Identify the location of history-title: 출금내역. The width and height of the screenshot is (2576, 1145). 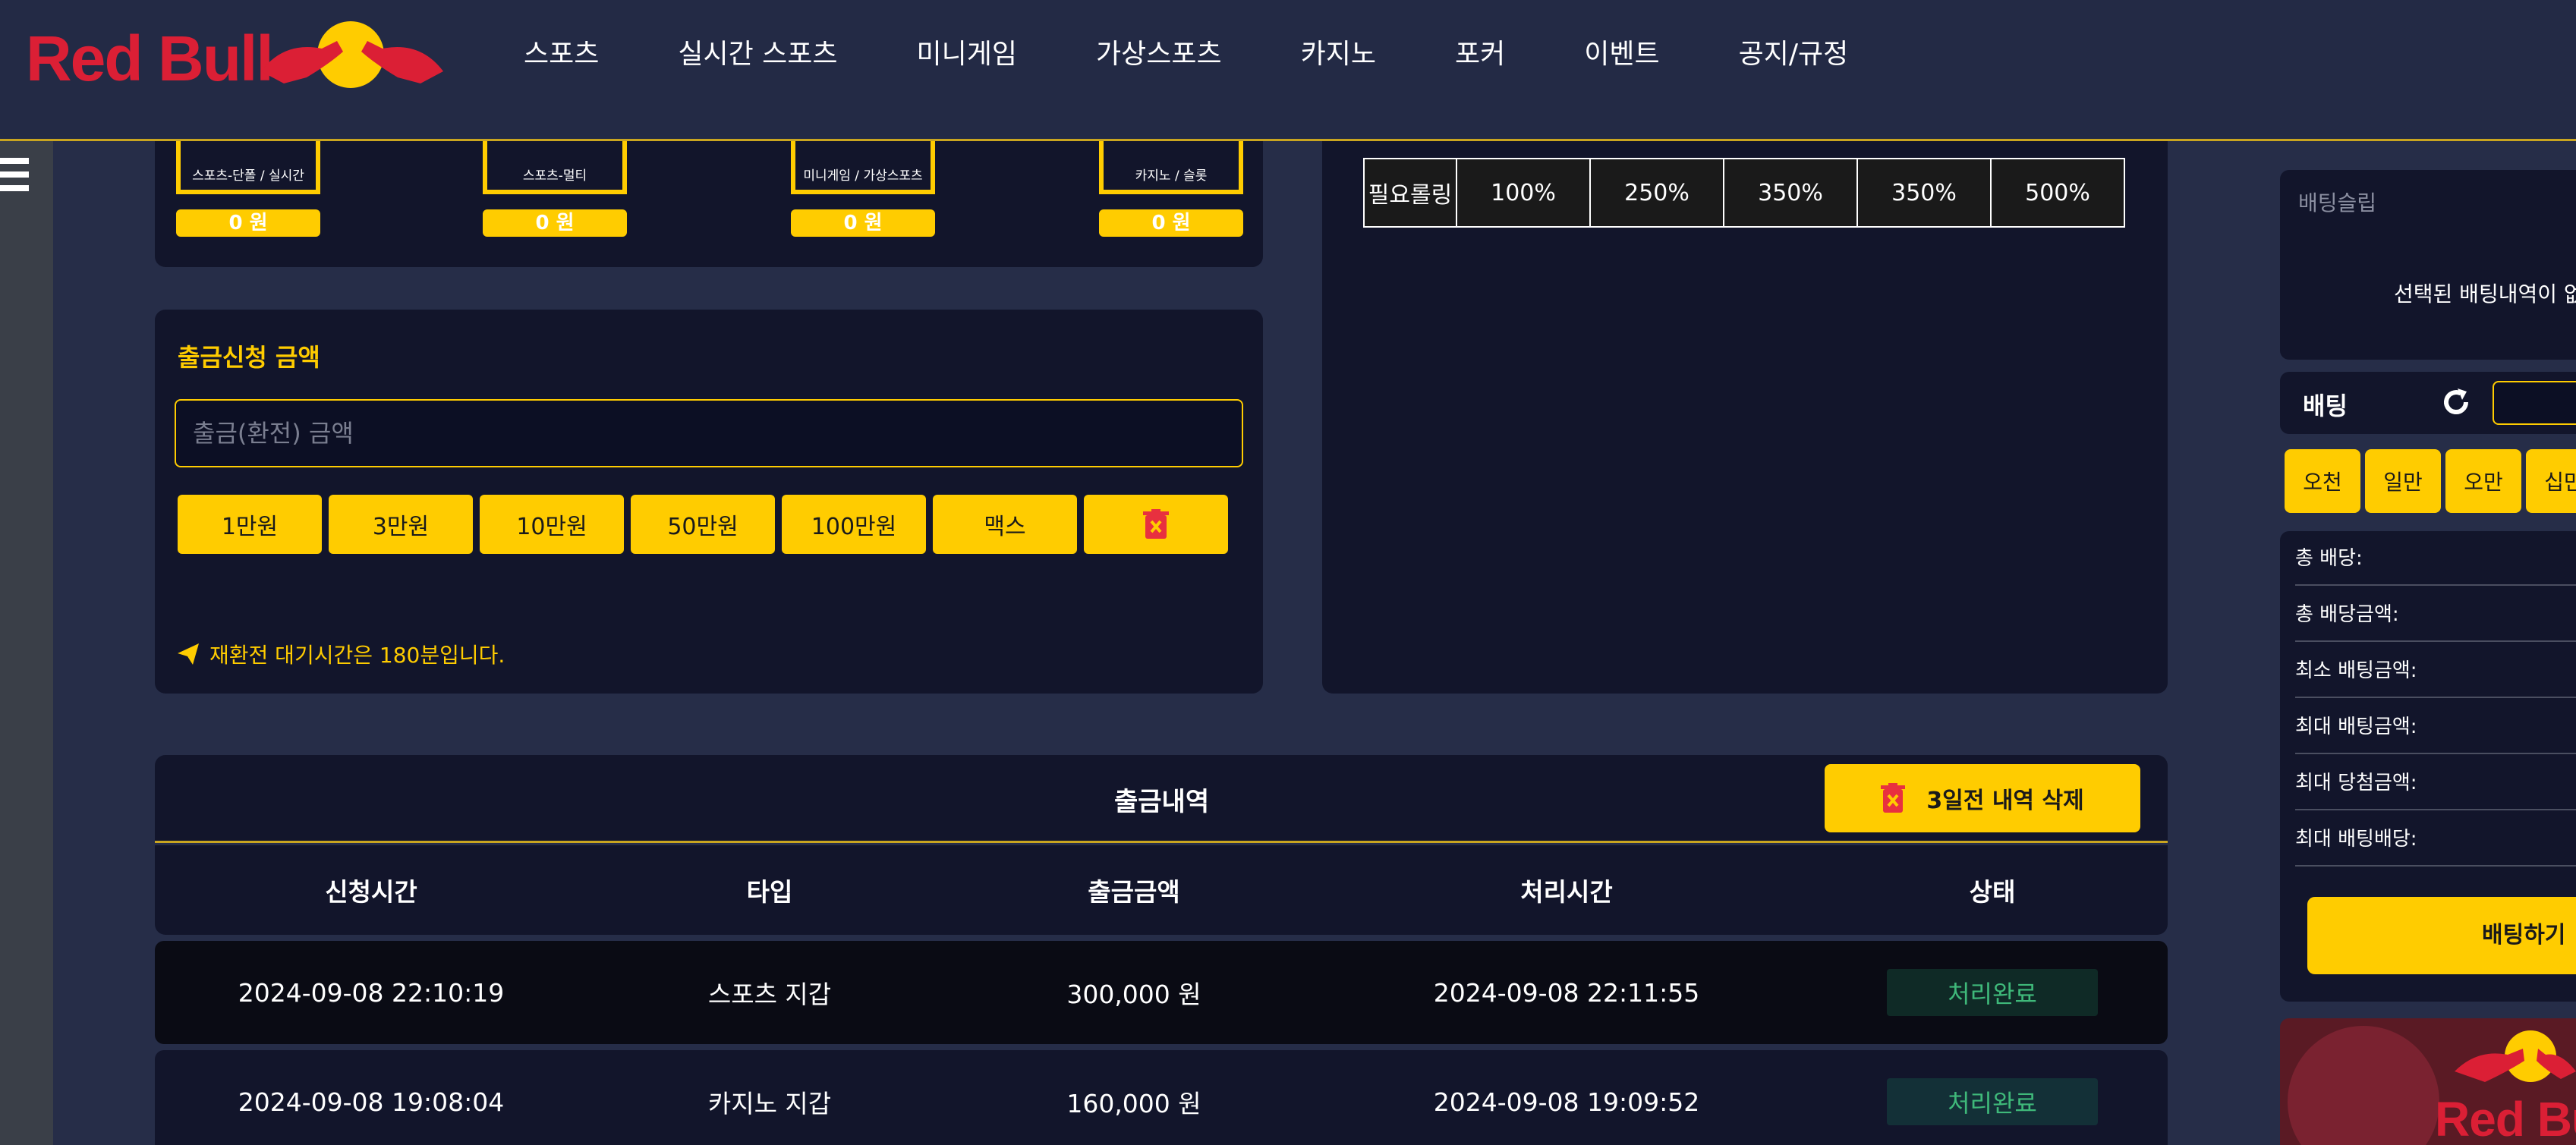
(1162, 802).